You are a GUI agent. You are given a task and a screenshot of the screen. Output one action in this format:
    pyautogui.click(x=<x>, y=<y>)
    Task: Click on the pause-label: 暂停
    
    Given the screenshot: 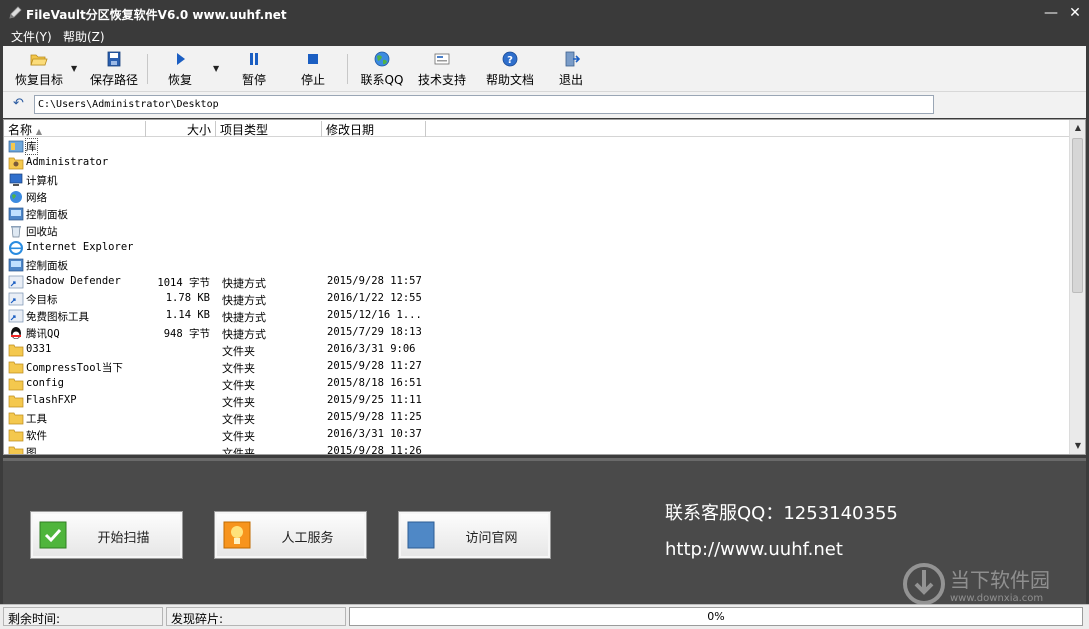 What is the action you would take?
    pyautogui.click(x=253, y=80)
    